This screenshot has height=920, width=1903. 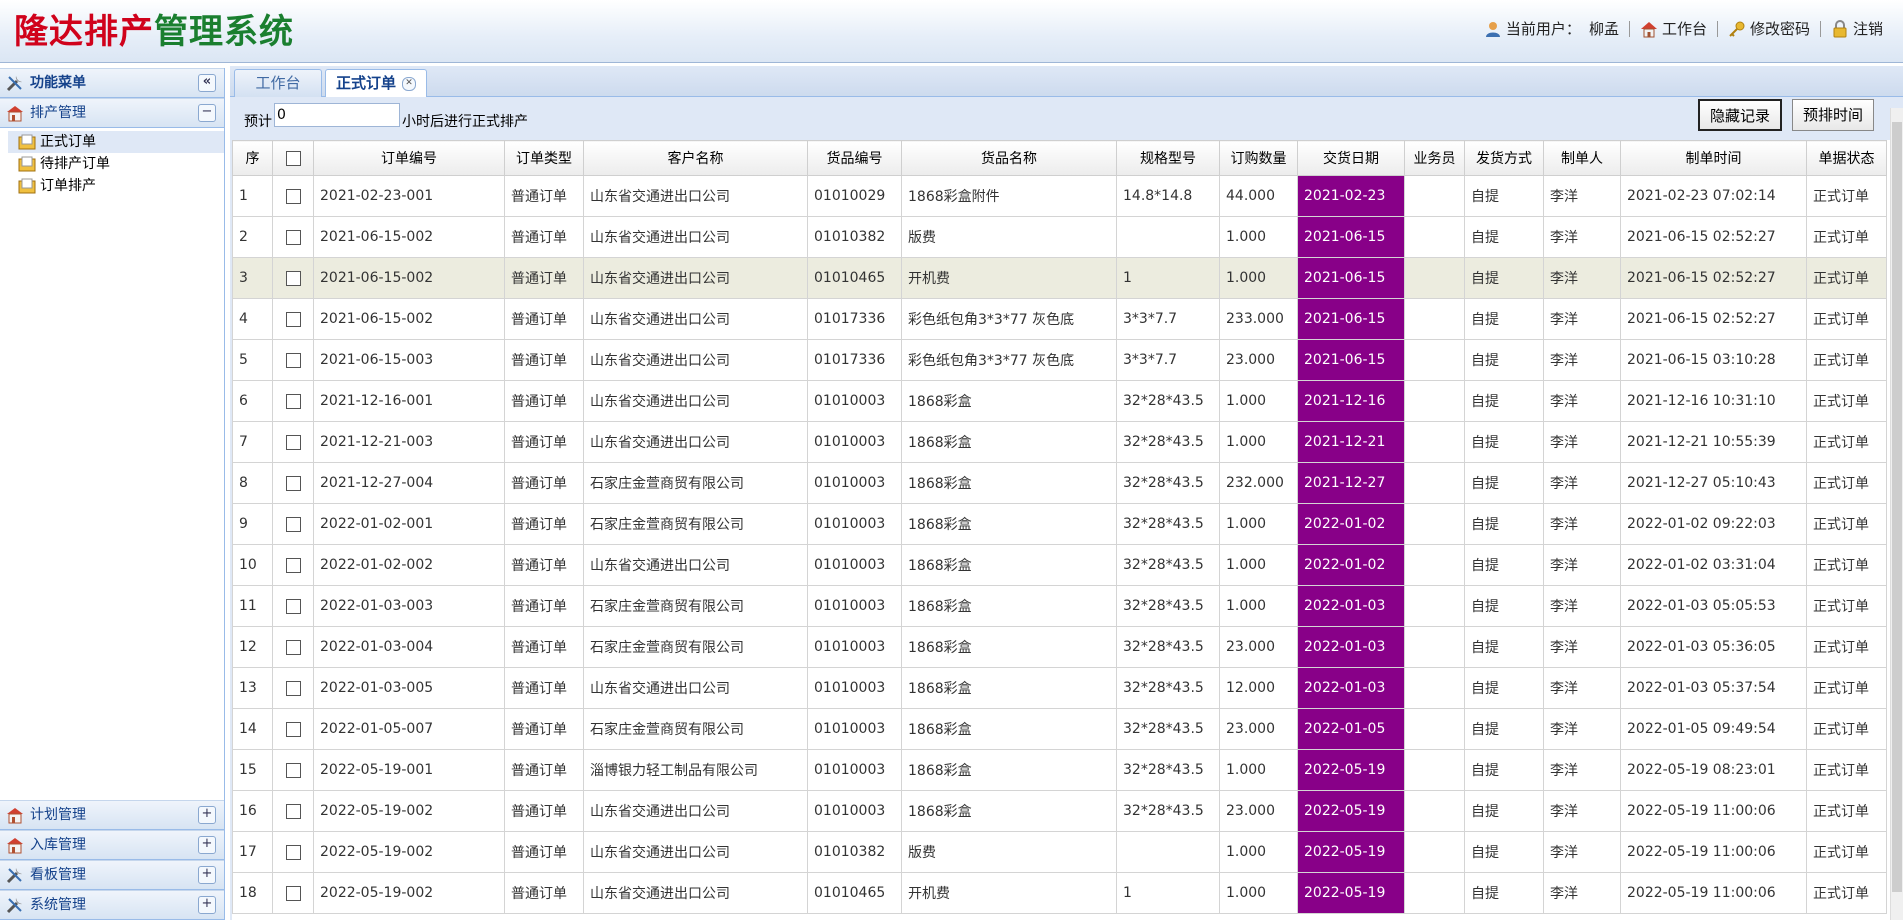 I want to click on table-cell: 石家庄金萱商贸有限公司, so click(x=695, y=729).